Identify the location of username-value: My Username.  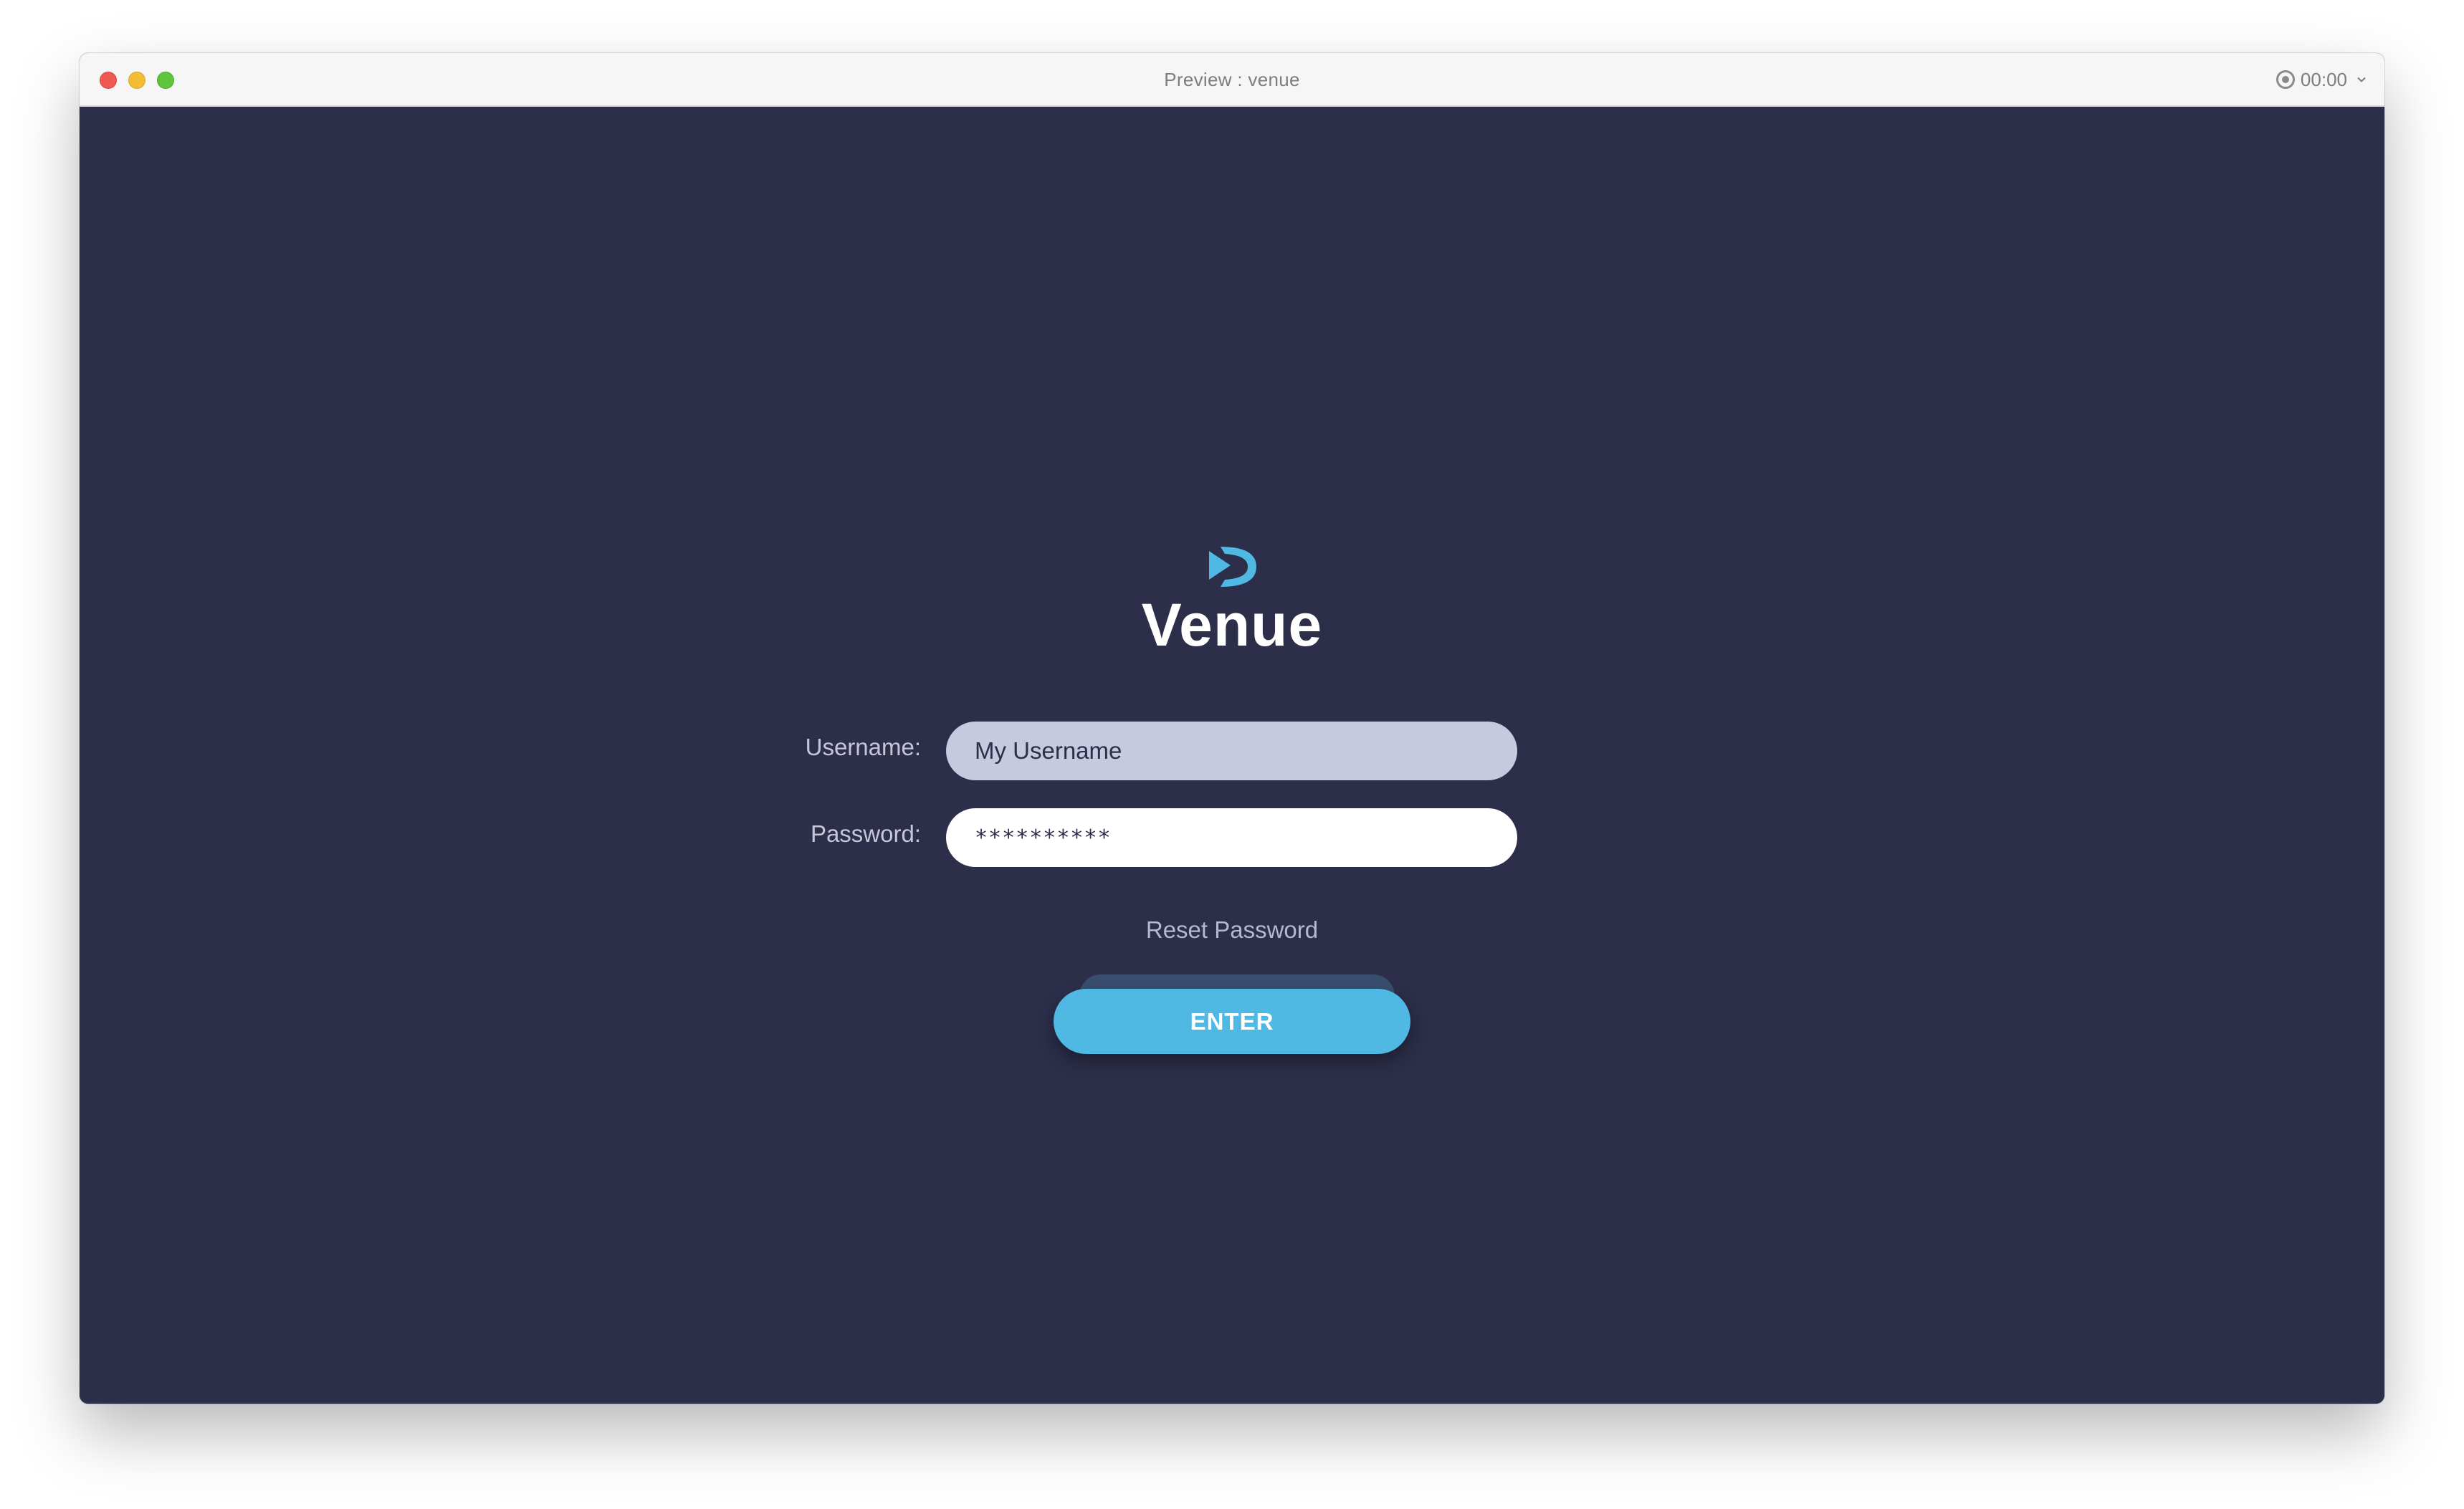
(1048, 750).